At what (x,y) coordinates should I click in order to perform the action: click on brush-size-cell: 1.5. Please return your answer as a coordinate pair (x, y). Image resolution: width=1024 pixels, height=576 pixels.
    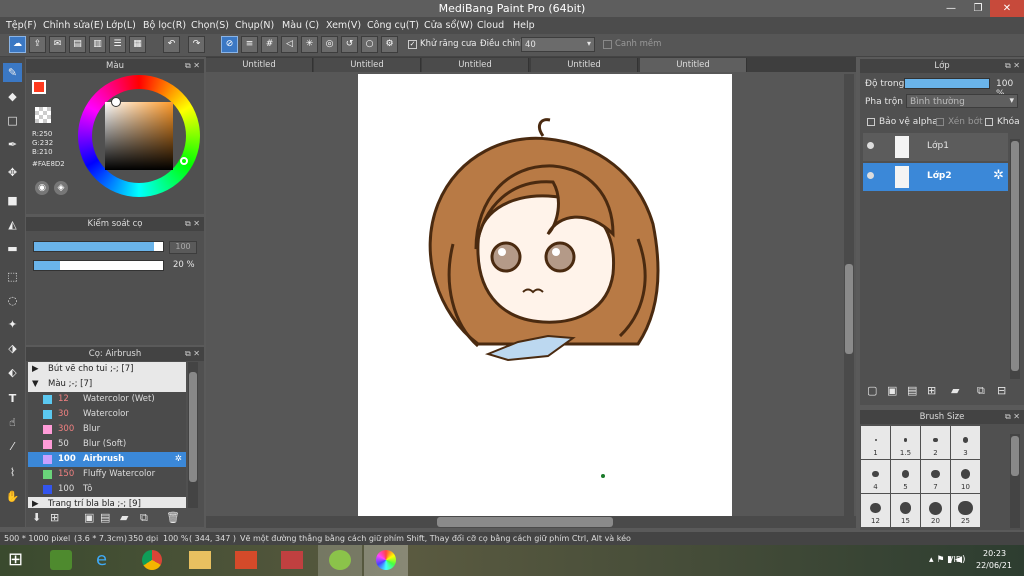
    Looking at the image, I should click on (905, 442).